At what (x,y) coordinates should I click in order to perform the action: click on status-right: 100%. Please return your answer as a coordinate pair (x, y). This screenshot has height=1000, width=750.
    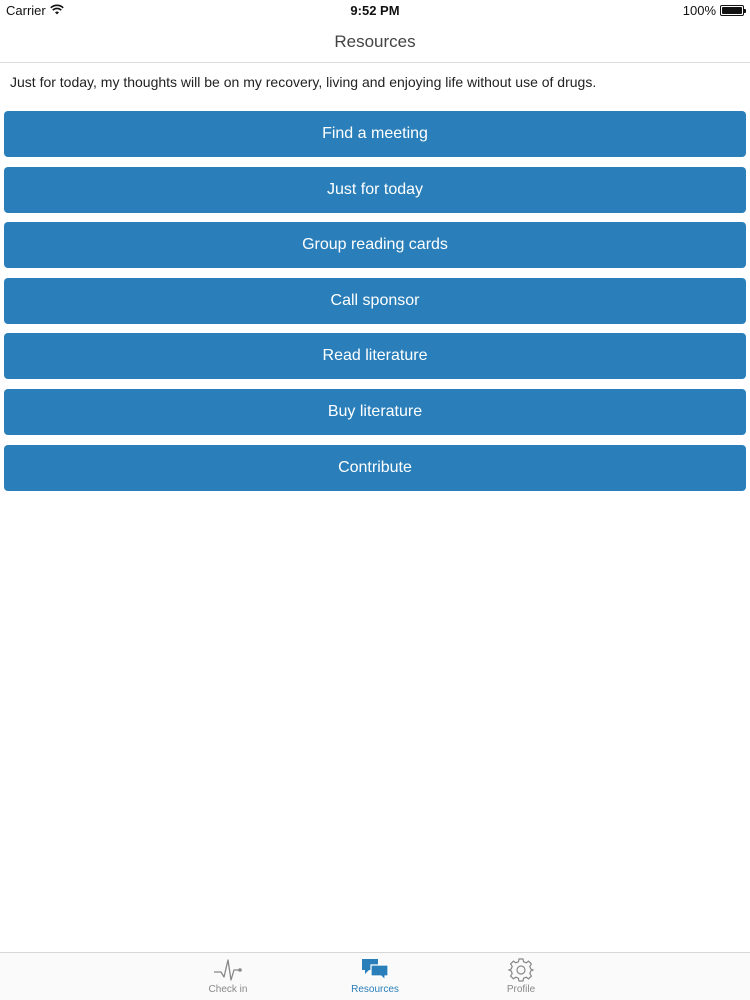
    Looking at the image, I should click on (714, 10).